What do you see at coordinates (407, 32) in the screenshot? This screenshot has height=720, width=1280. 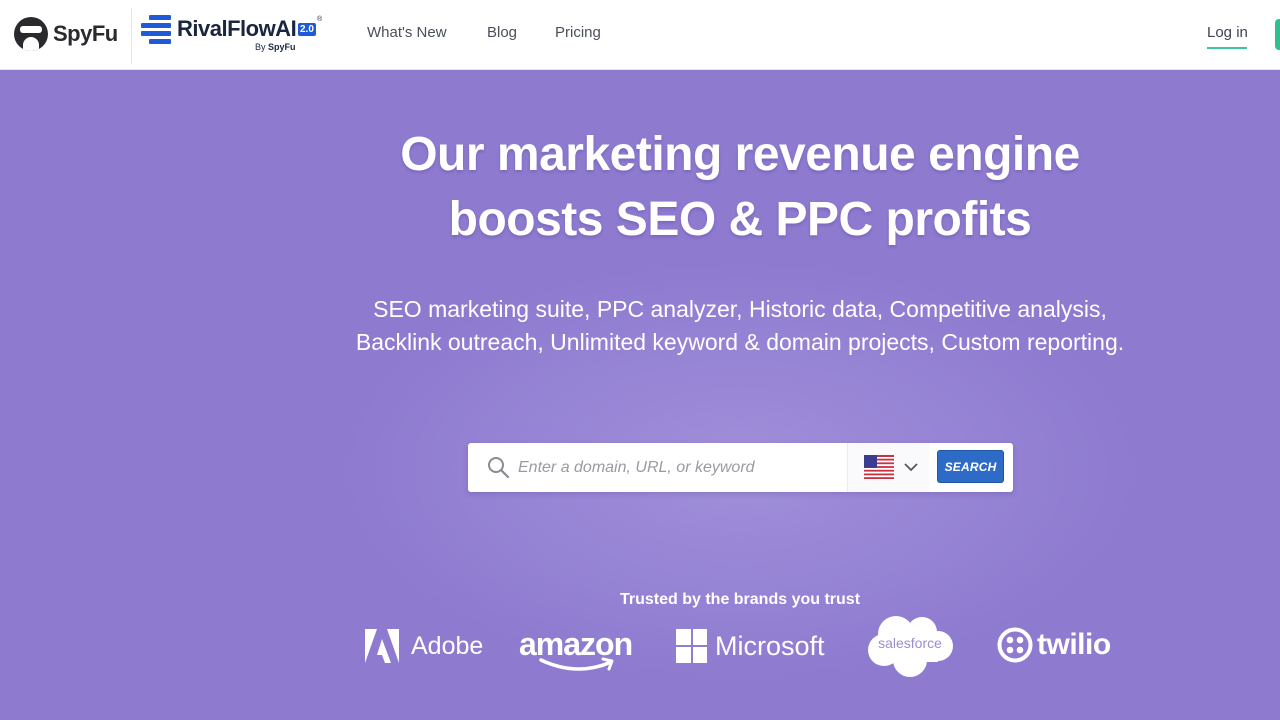 I see `nav-whats-new: What's New` at bounding box center [407, 32].